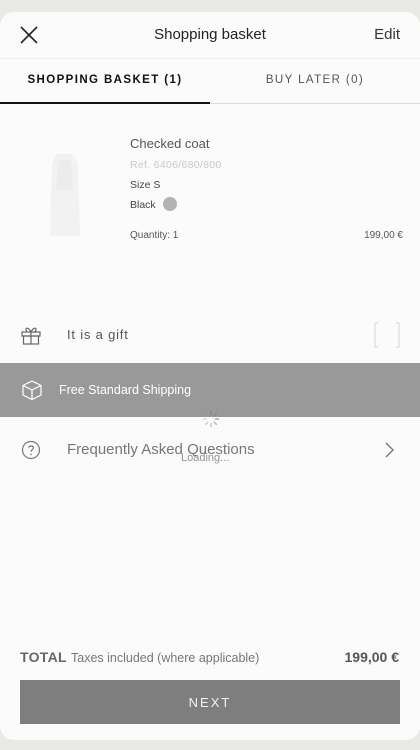  I want to click on product-color-name: Black, so click(143, 205).